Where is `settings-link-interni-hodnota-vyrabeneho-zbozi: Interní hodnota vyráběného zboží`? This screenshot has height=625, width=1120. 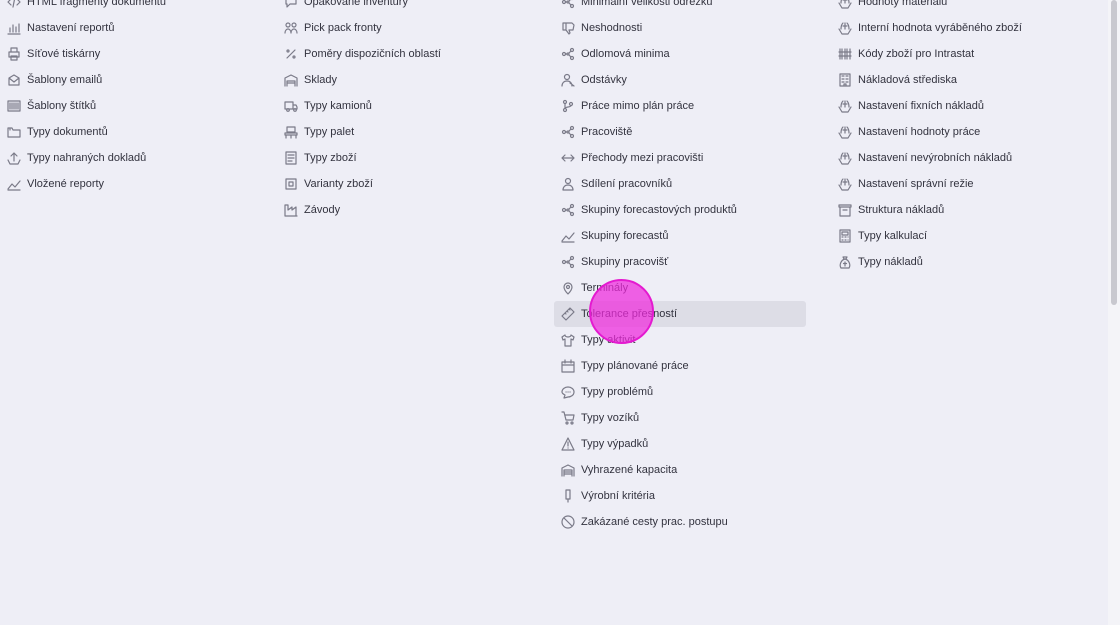 settings-link-interni-hodnota-vyrabeneho-zbozi: Interní hodnota vyráběného zboží is located at coordinates (957, 28).